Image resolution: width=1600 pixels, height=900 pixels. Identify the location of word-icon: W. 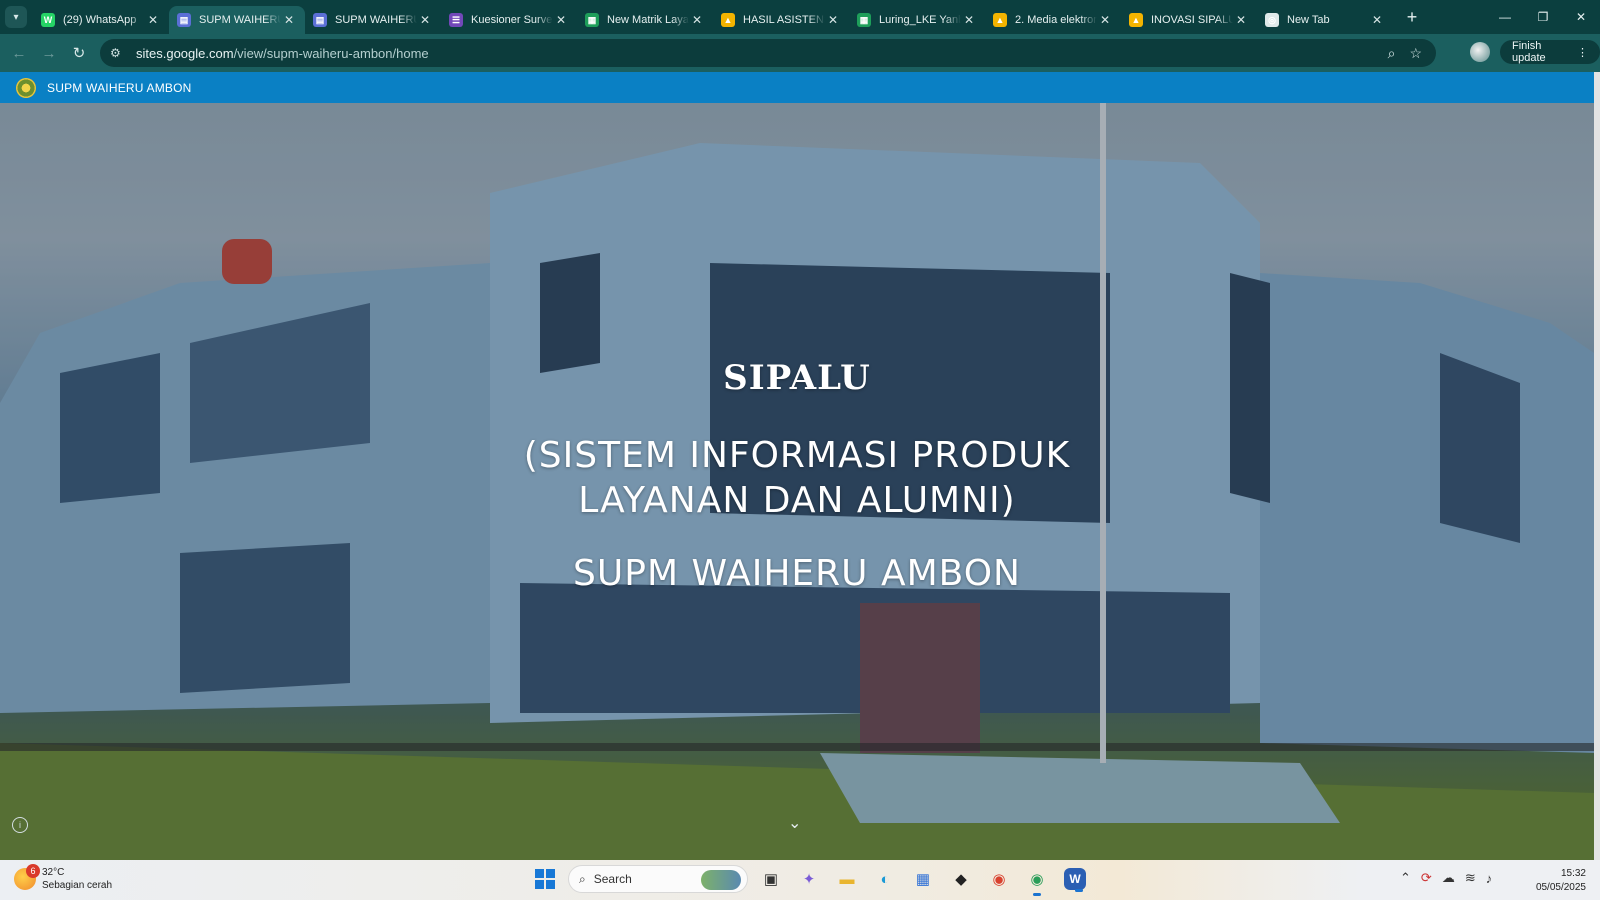
(1075, 880).